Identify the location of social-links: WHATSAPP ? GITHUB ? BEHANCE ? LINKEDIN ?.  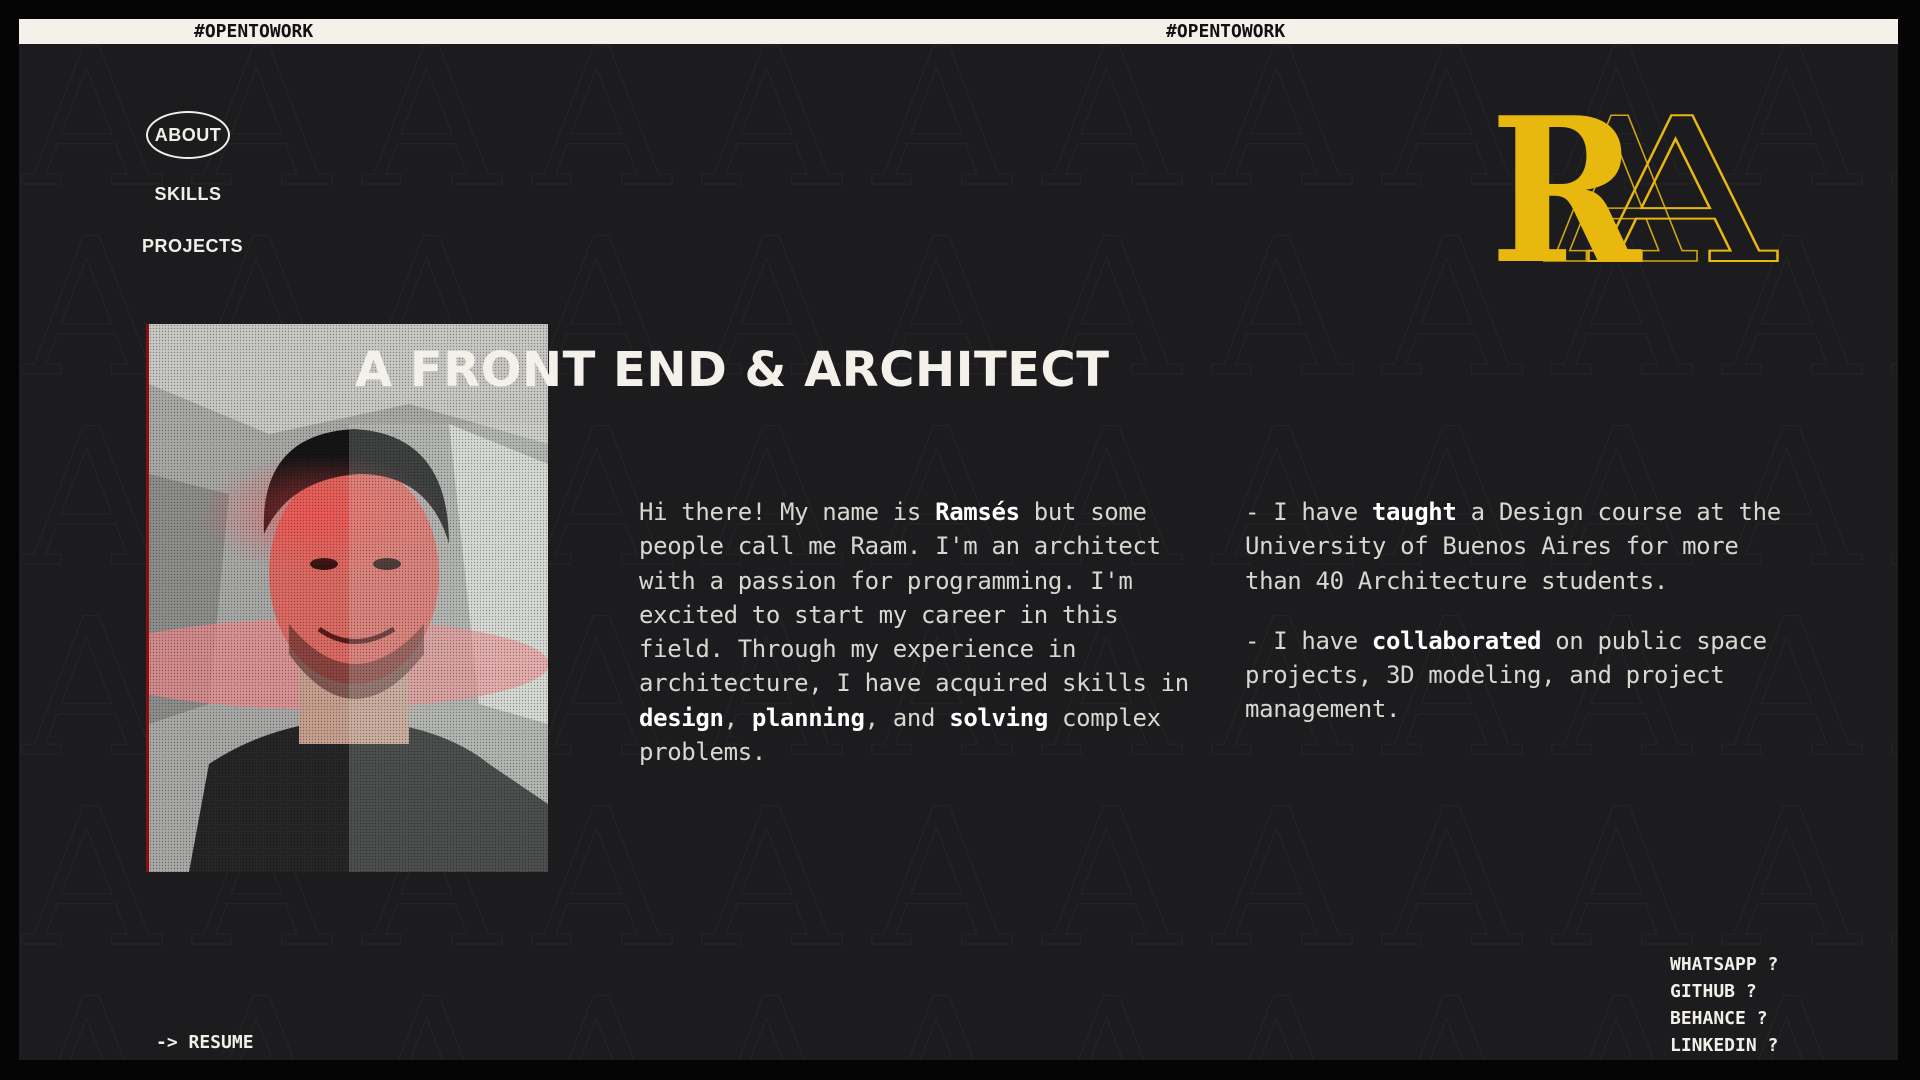
(1724, 1005).